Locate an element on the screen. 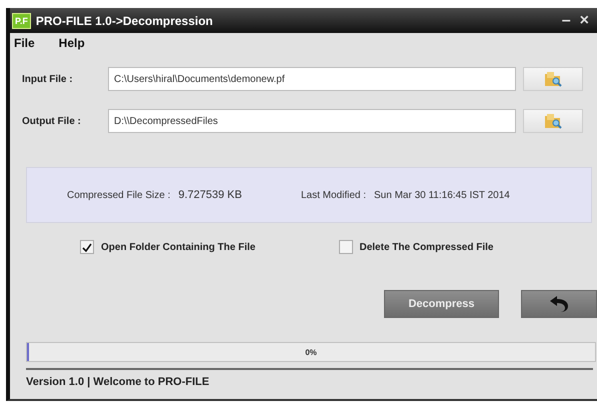 Image resolution: width=597 pixels, height=403 pixels. decompress-button: Decompress is located at coordinates (441, 304).